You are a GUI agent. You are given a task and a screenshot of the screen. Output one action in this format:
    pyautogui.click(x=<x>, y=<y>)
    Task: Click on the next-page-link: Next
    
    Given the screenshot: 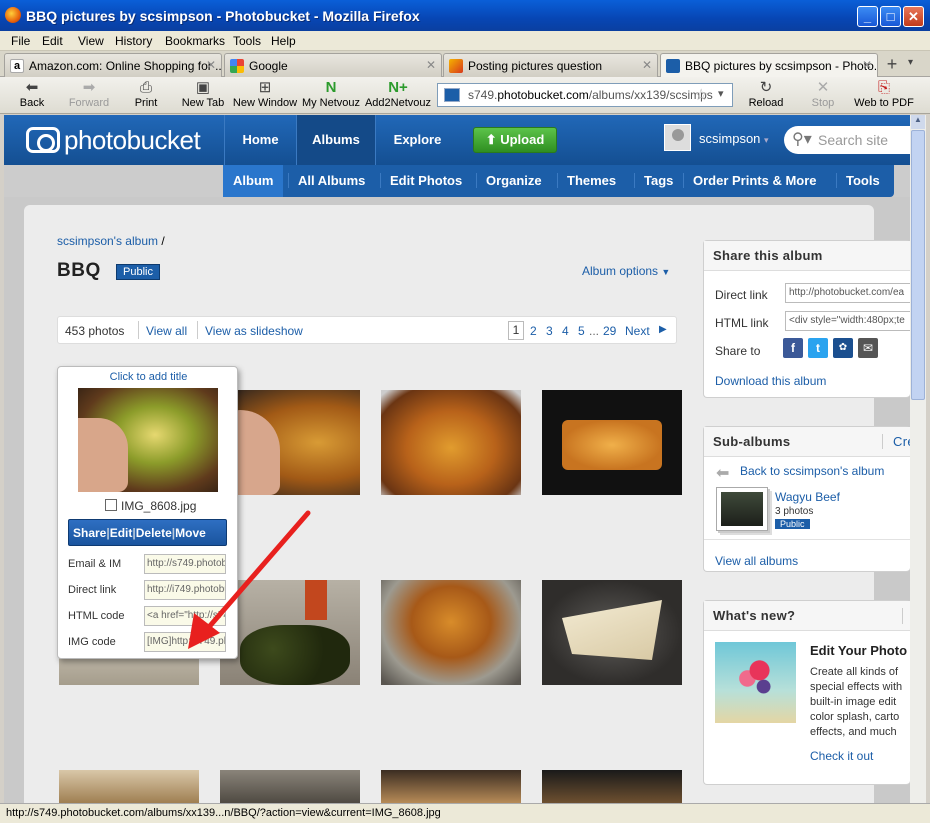 What is the action you would take?
    pyautogui.click(x=637, y=331)
    